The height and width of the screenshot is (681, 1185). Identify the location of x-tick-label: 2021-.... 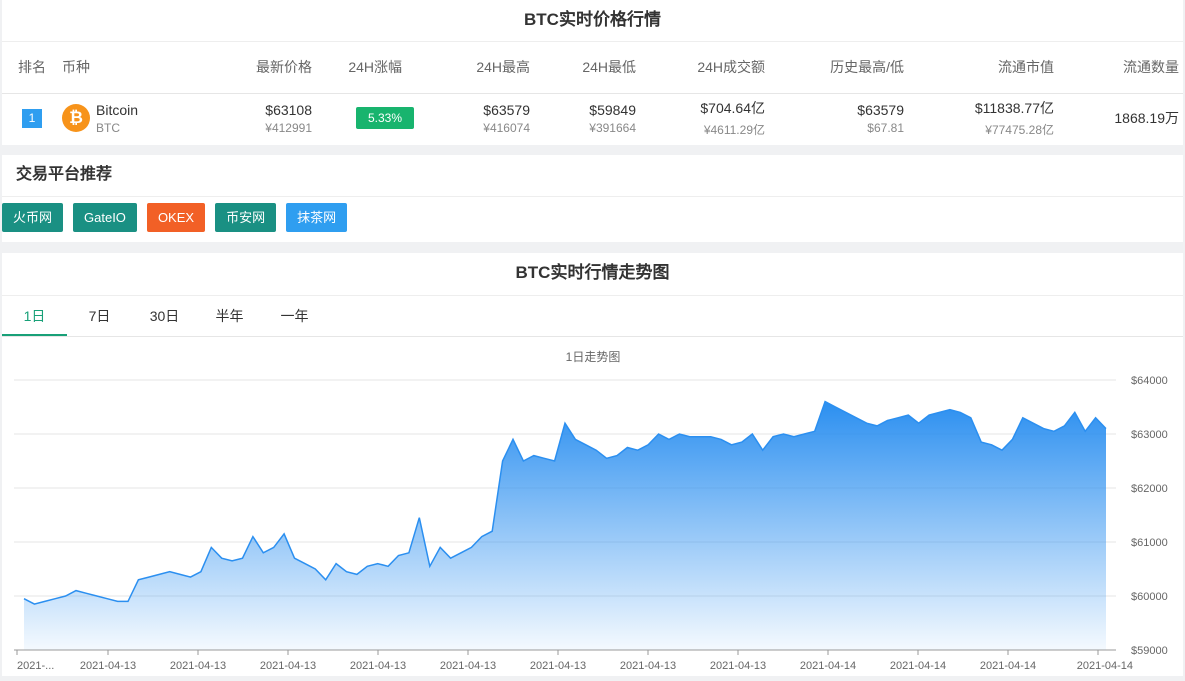
(35, 666).